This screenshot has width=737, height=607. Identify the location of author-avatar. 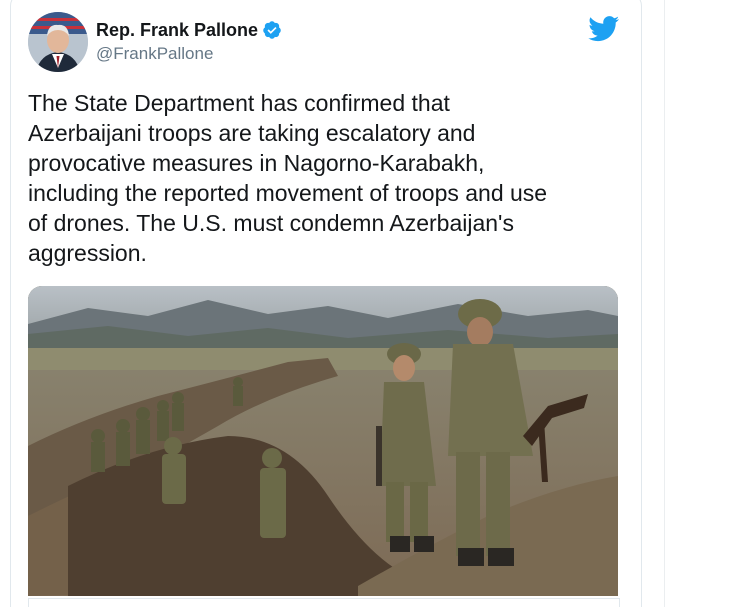
(58, 42).